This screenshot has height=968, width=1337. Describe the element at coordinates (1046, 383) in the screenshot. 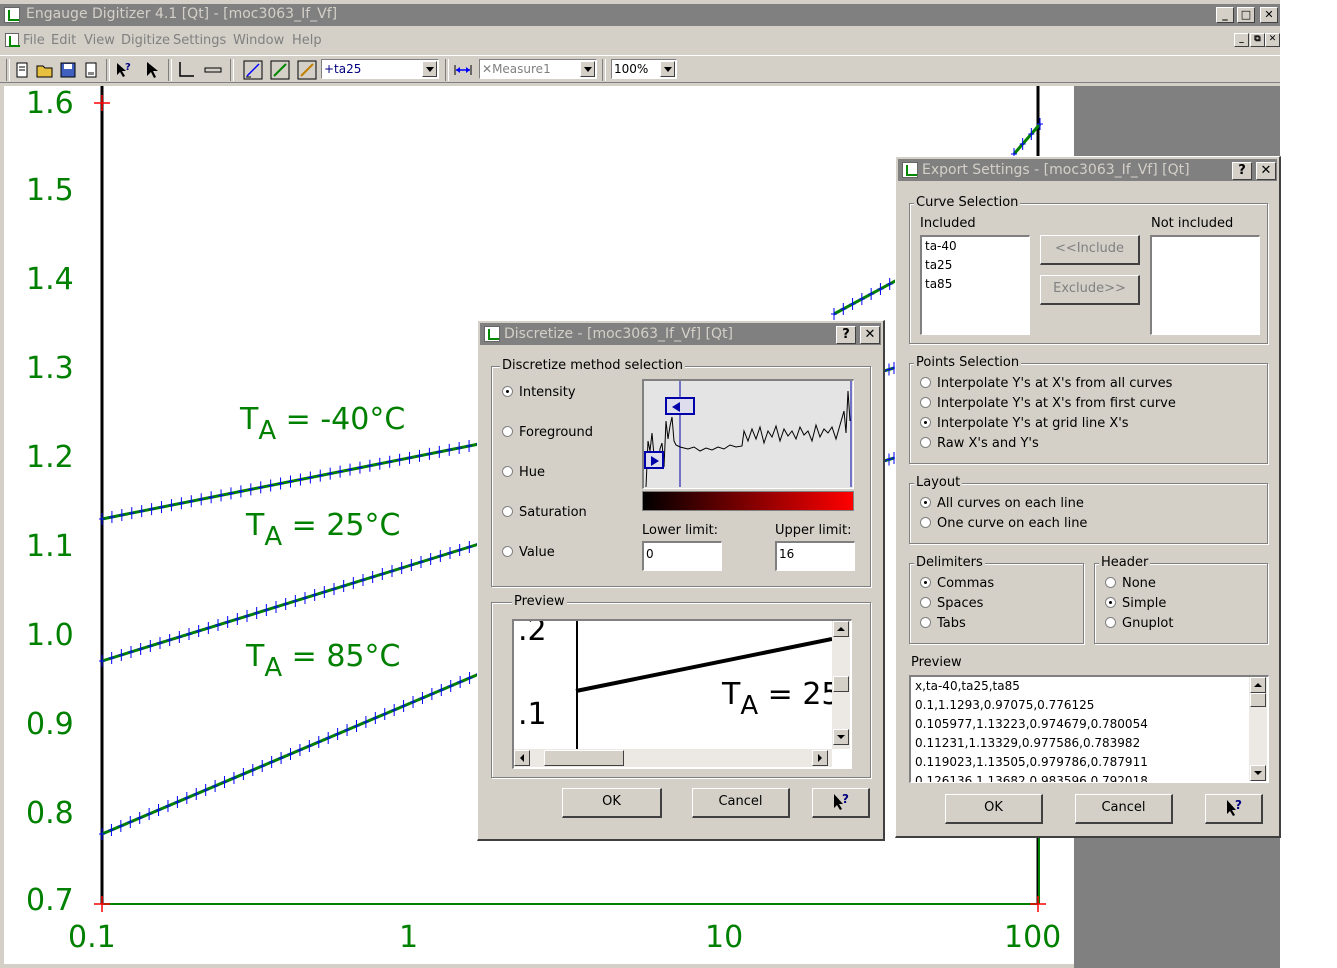

I see `radio-interpolate-all-curves: Interpolate Y's at X's from all curves` at that location.